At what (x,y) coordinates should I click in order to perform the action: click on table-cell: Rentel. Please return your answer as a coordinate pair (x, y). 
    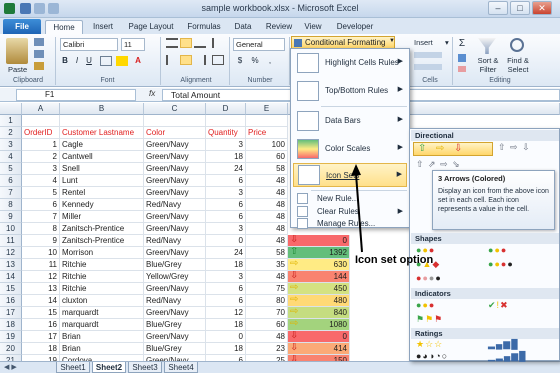
    Looking at the image, I should click on (102, 193).